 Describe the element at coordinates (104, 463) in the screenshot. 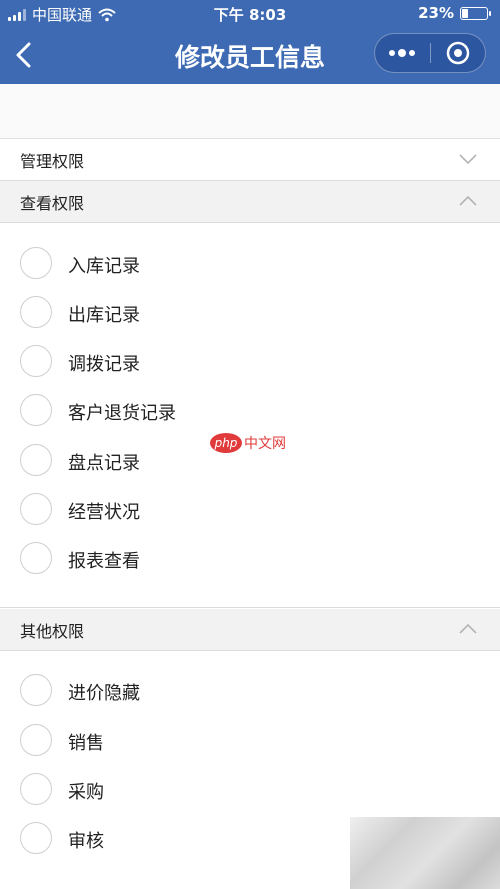

I see `option-label: 盘点记录` at that location.